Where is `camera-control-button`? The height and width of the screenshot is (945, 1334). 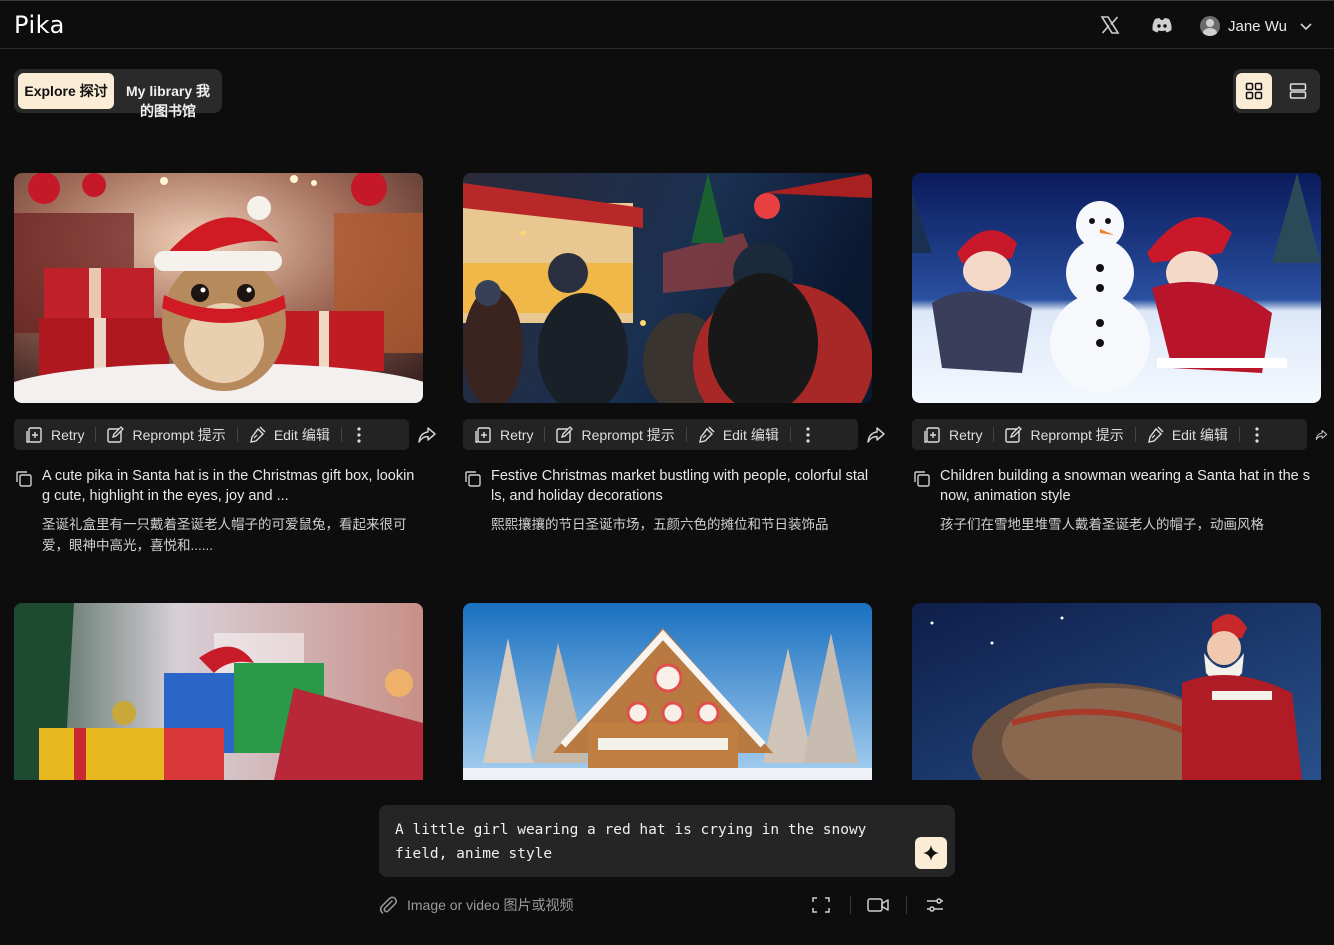 camera-control-button is located at coordinates (878, 905).